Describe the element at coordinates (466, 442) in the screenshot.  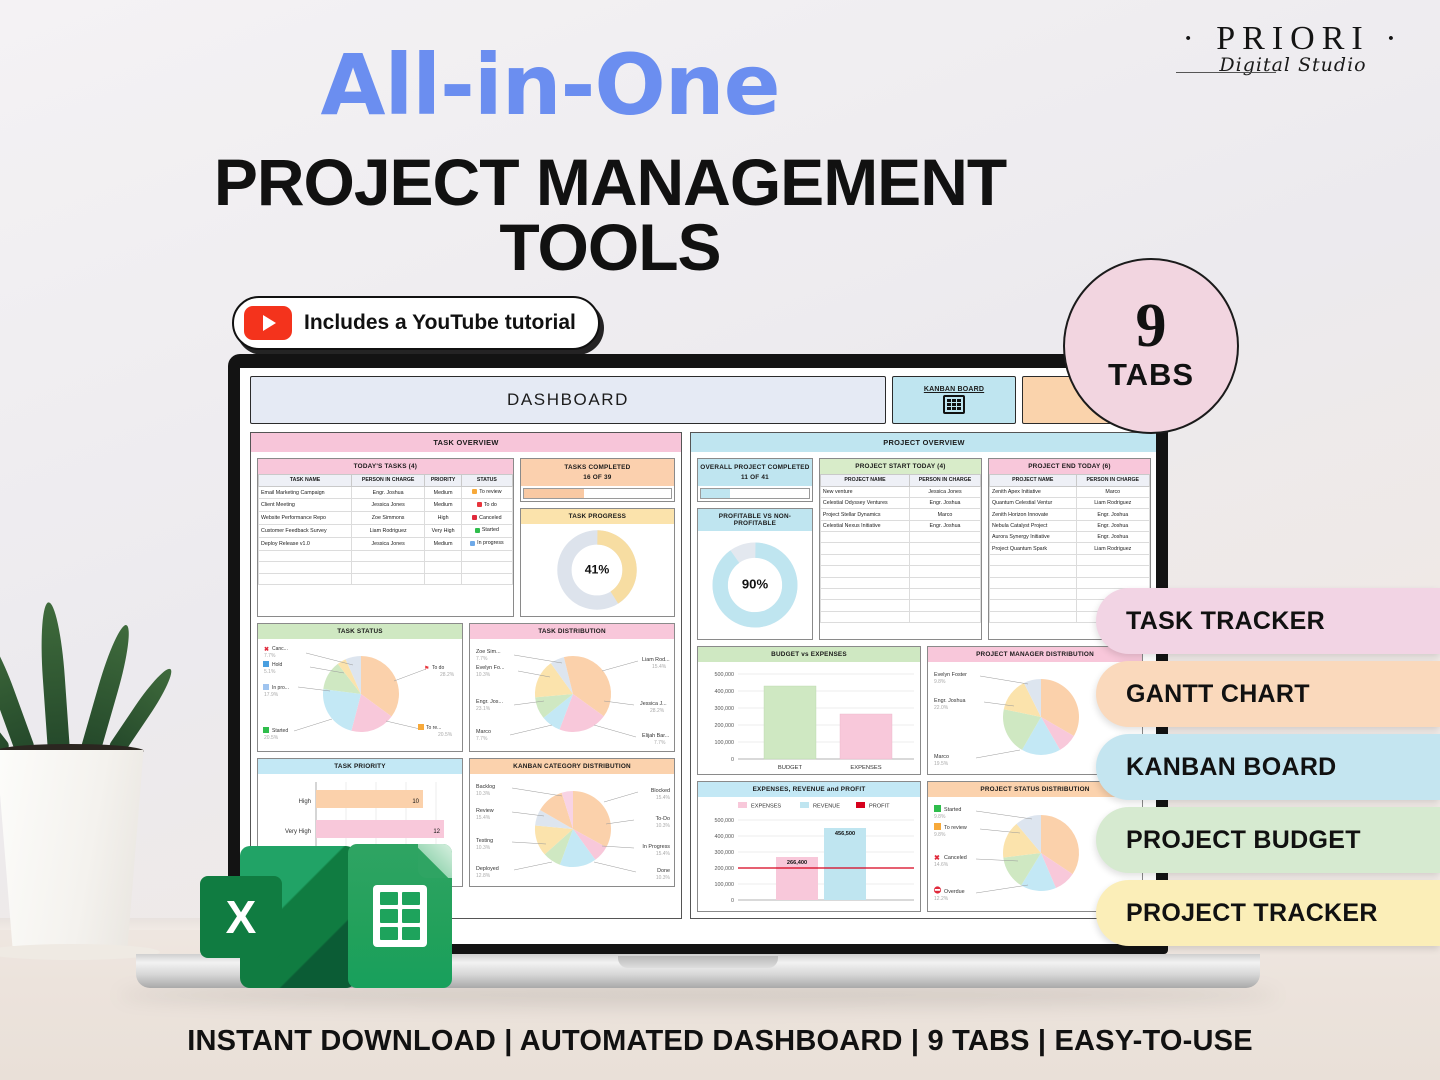
I see `task-overview-title: TASK OVERVIEW` at that location.